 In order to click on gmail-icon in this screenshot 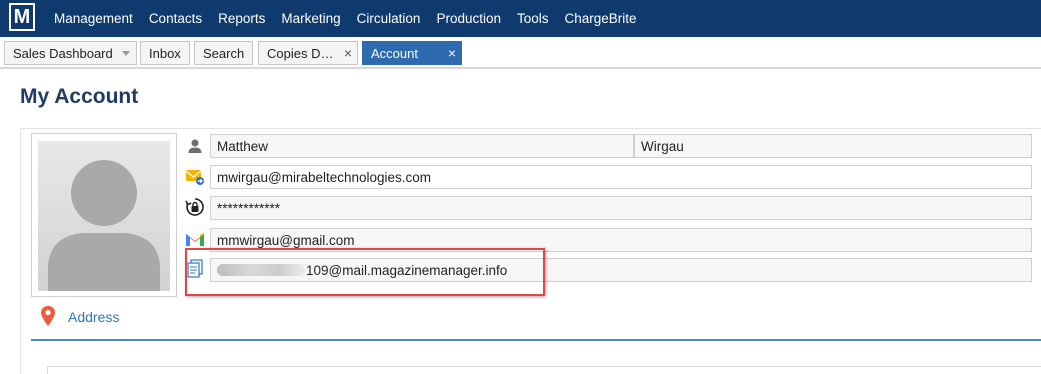, I will do `click(195, 239)`.